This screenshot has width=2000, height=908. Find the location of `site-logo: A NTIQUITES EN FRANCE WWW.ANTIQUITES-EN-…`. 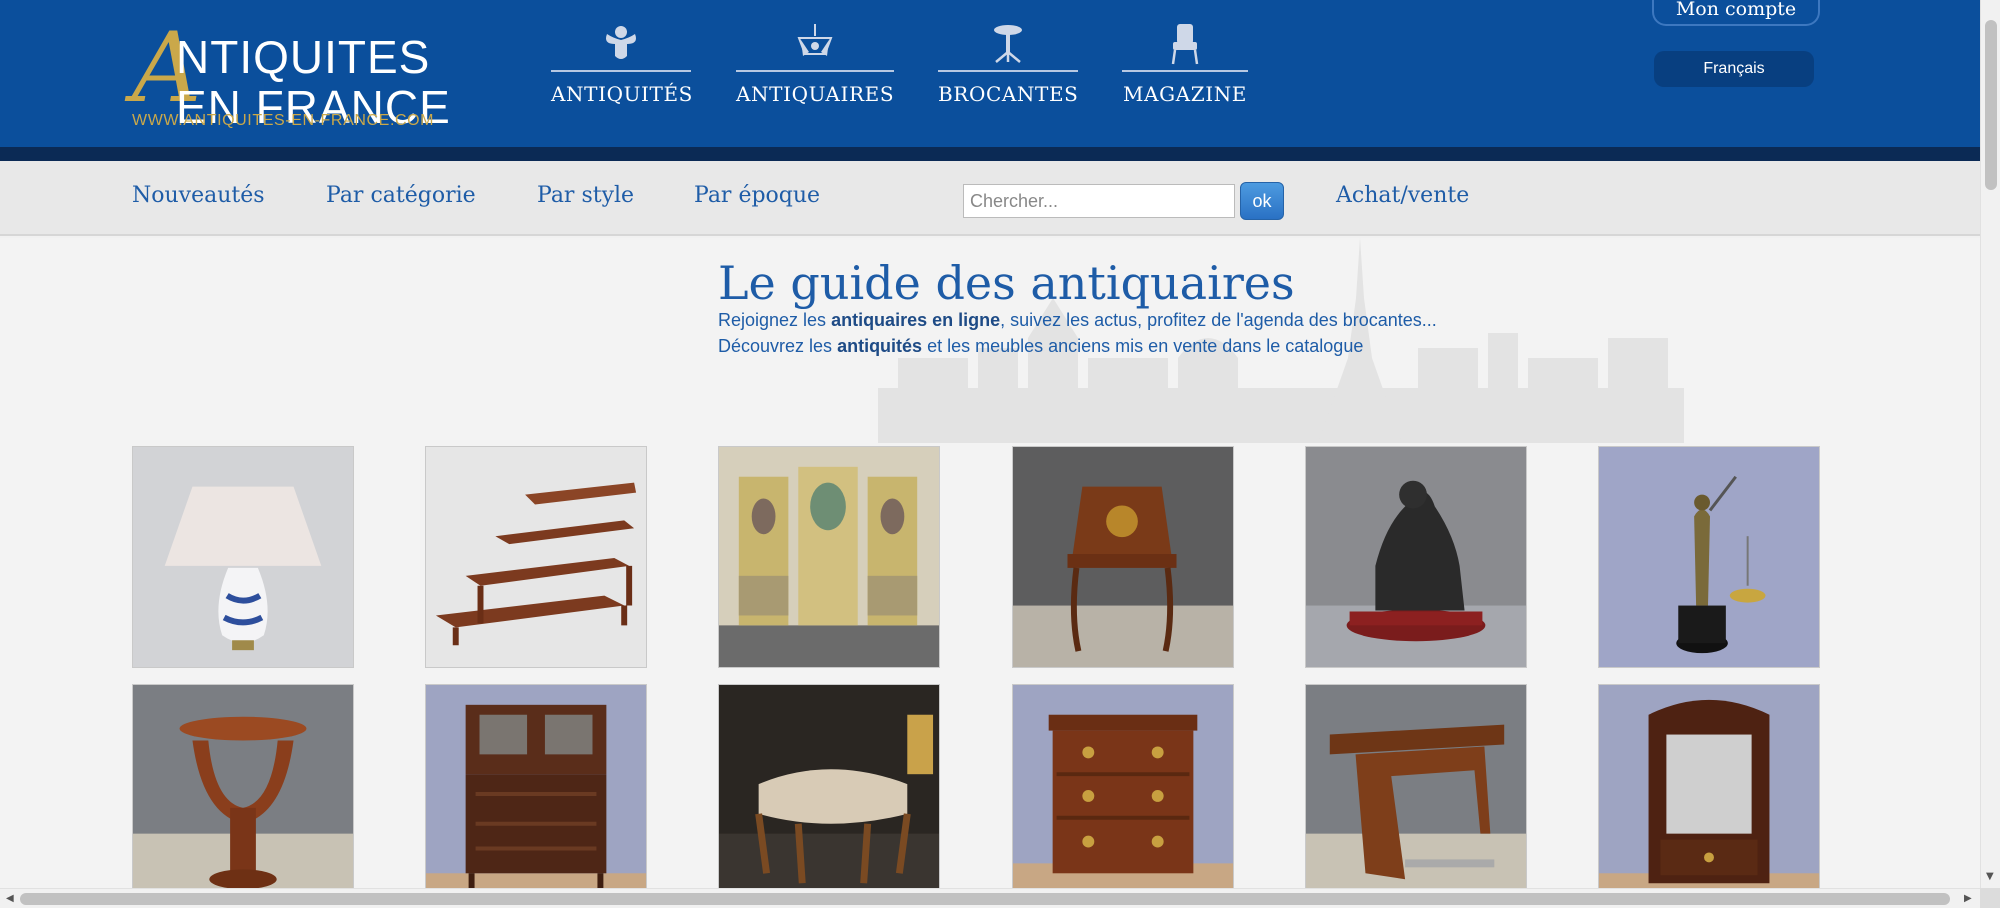

site-logo: A NTIQUITES EN FRANCE WWW.ANTIQUITES-EN-… is located at coordinates (292, 77).